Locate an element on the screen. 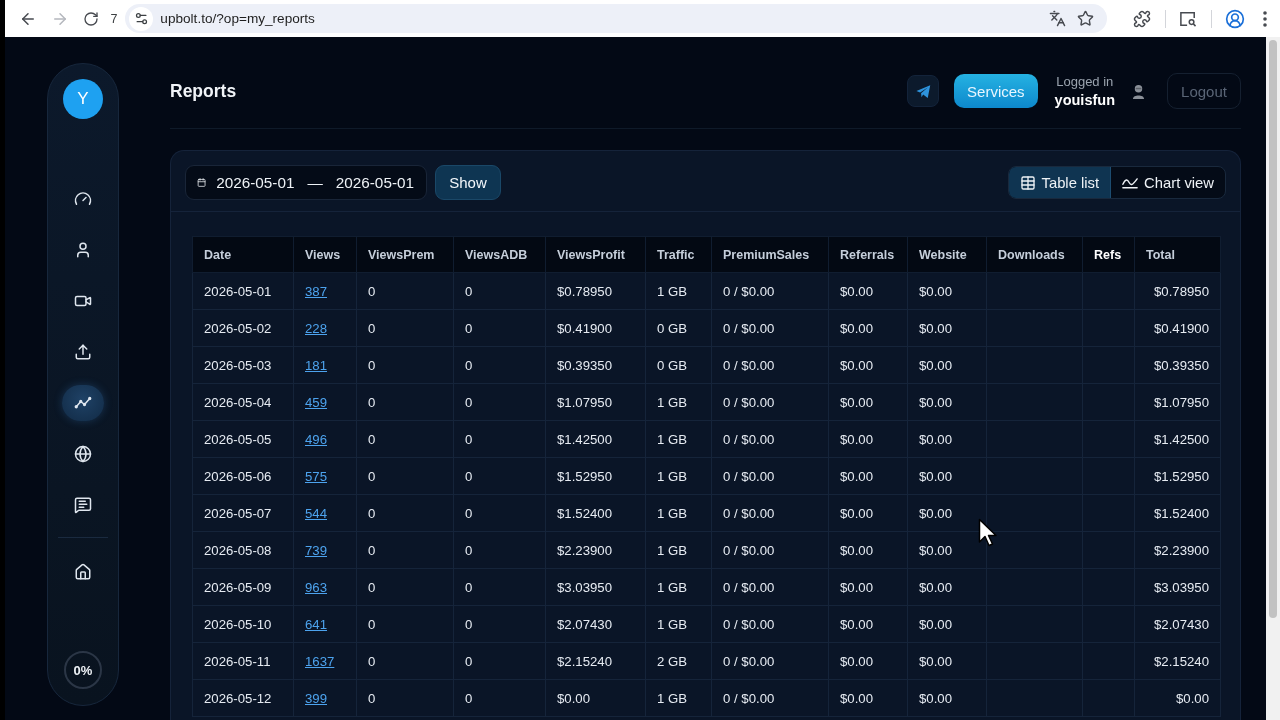 This screenshot has width=1280, height=720. views-link: 641 is located at coordinates (316, 624).